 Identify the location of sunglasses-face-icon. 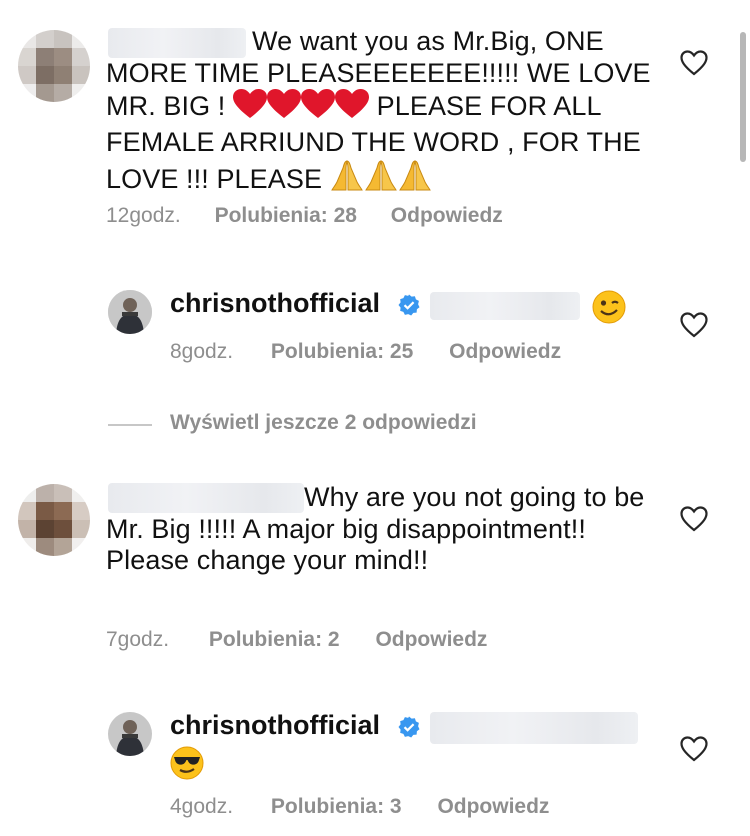
(187, 763).